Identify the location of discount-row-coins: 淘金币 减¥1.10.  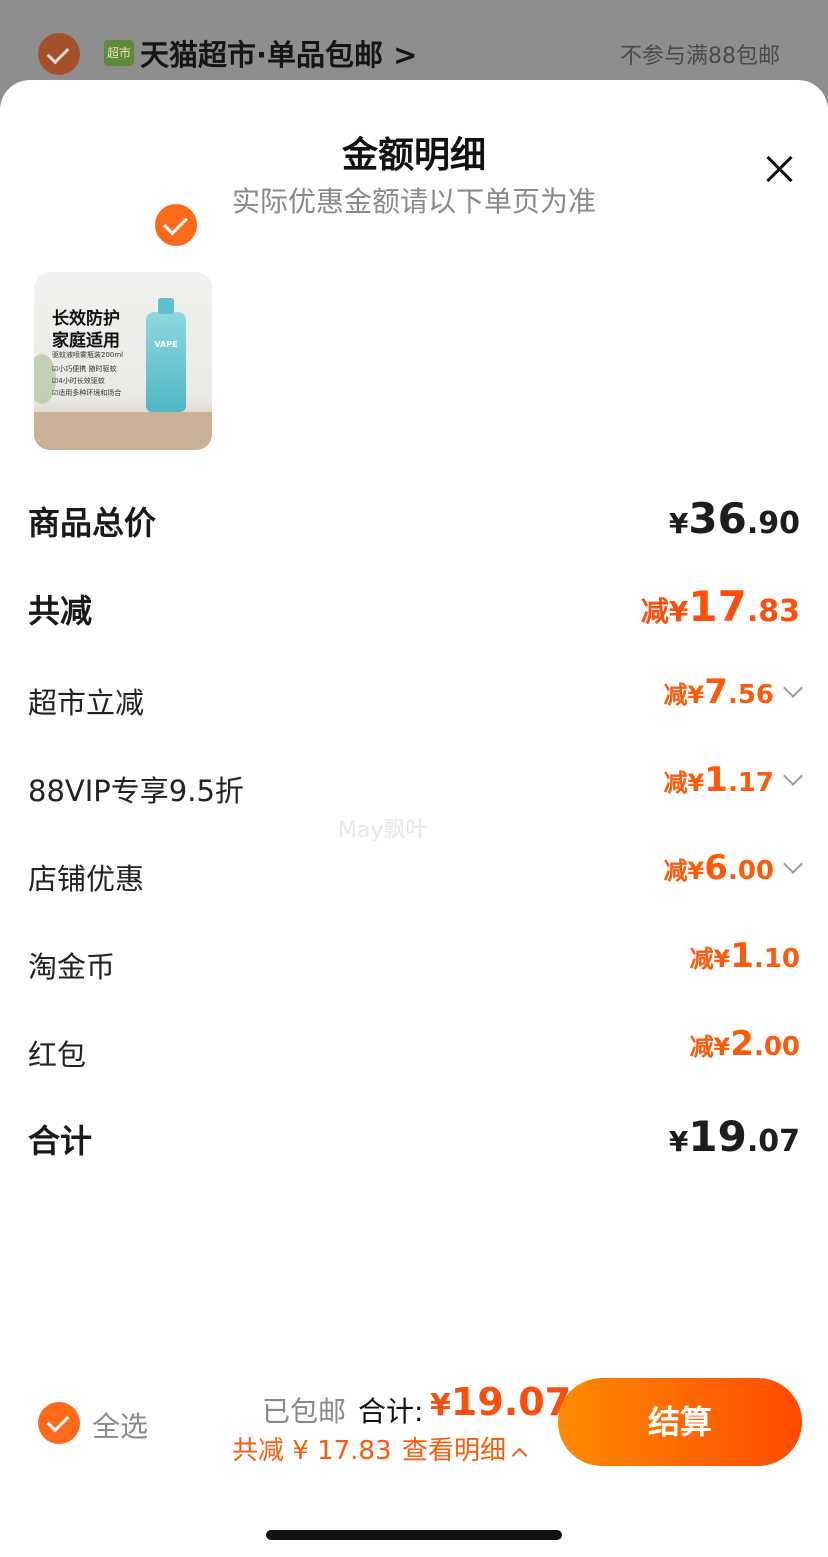
(414, 961).